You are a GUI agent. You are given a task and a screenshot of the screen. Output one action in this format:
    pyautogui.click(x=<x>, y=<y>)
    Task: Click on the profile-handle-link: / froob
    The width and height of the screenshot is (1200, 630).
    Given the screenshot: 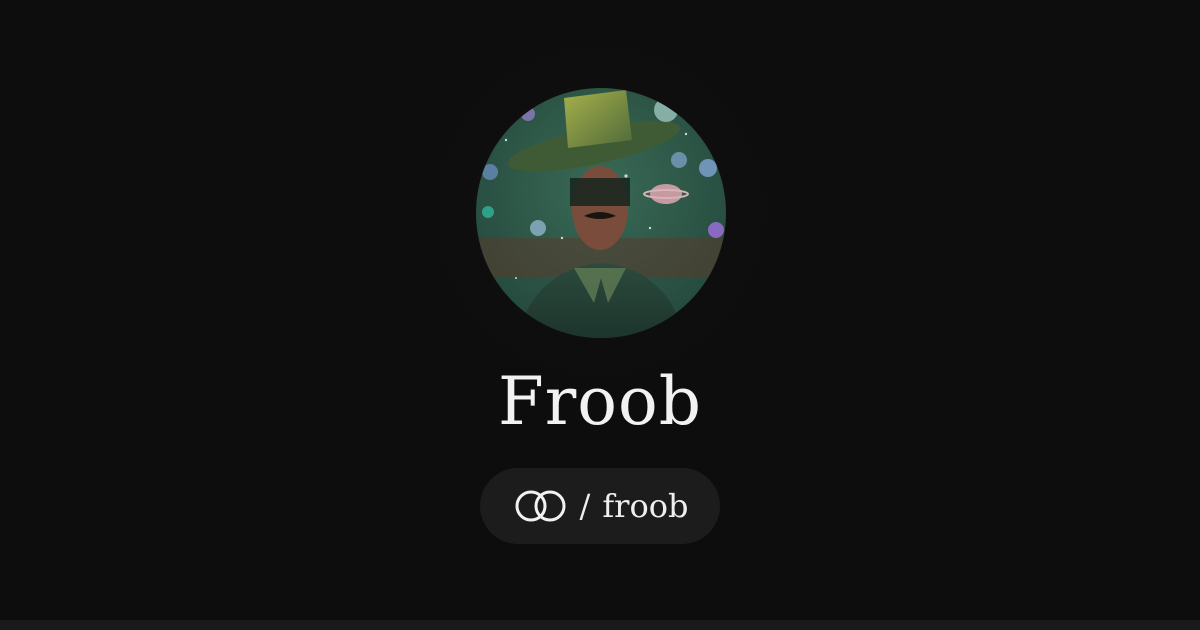 What is the action you would take?
    pyautogui.click(x=600, y=506)
    